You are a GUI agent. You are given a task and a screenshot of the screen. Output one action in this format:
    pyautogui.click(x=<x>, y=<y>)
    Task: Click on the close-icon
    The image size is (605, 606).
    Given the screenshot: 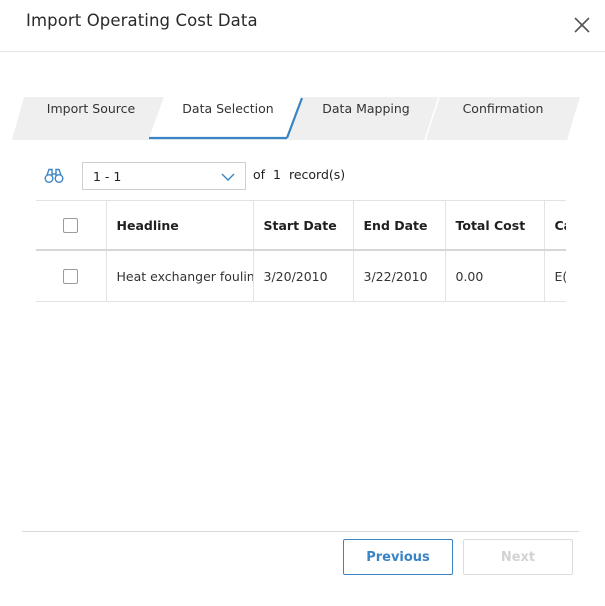 What is the action you would take?
    pyautogui.click(x=582, y=25)
    